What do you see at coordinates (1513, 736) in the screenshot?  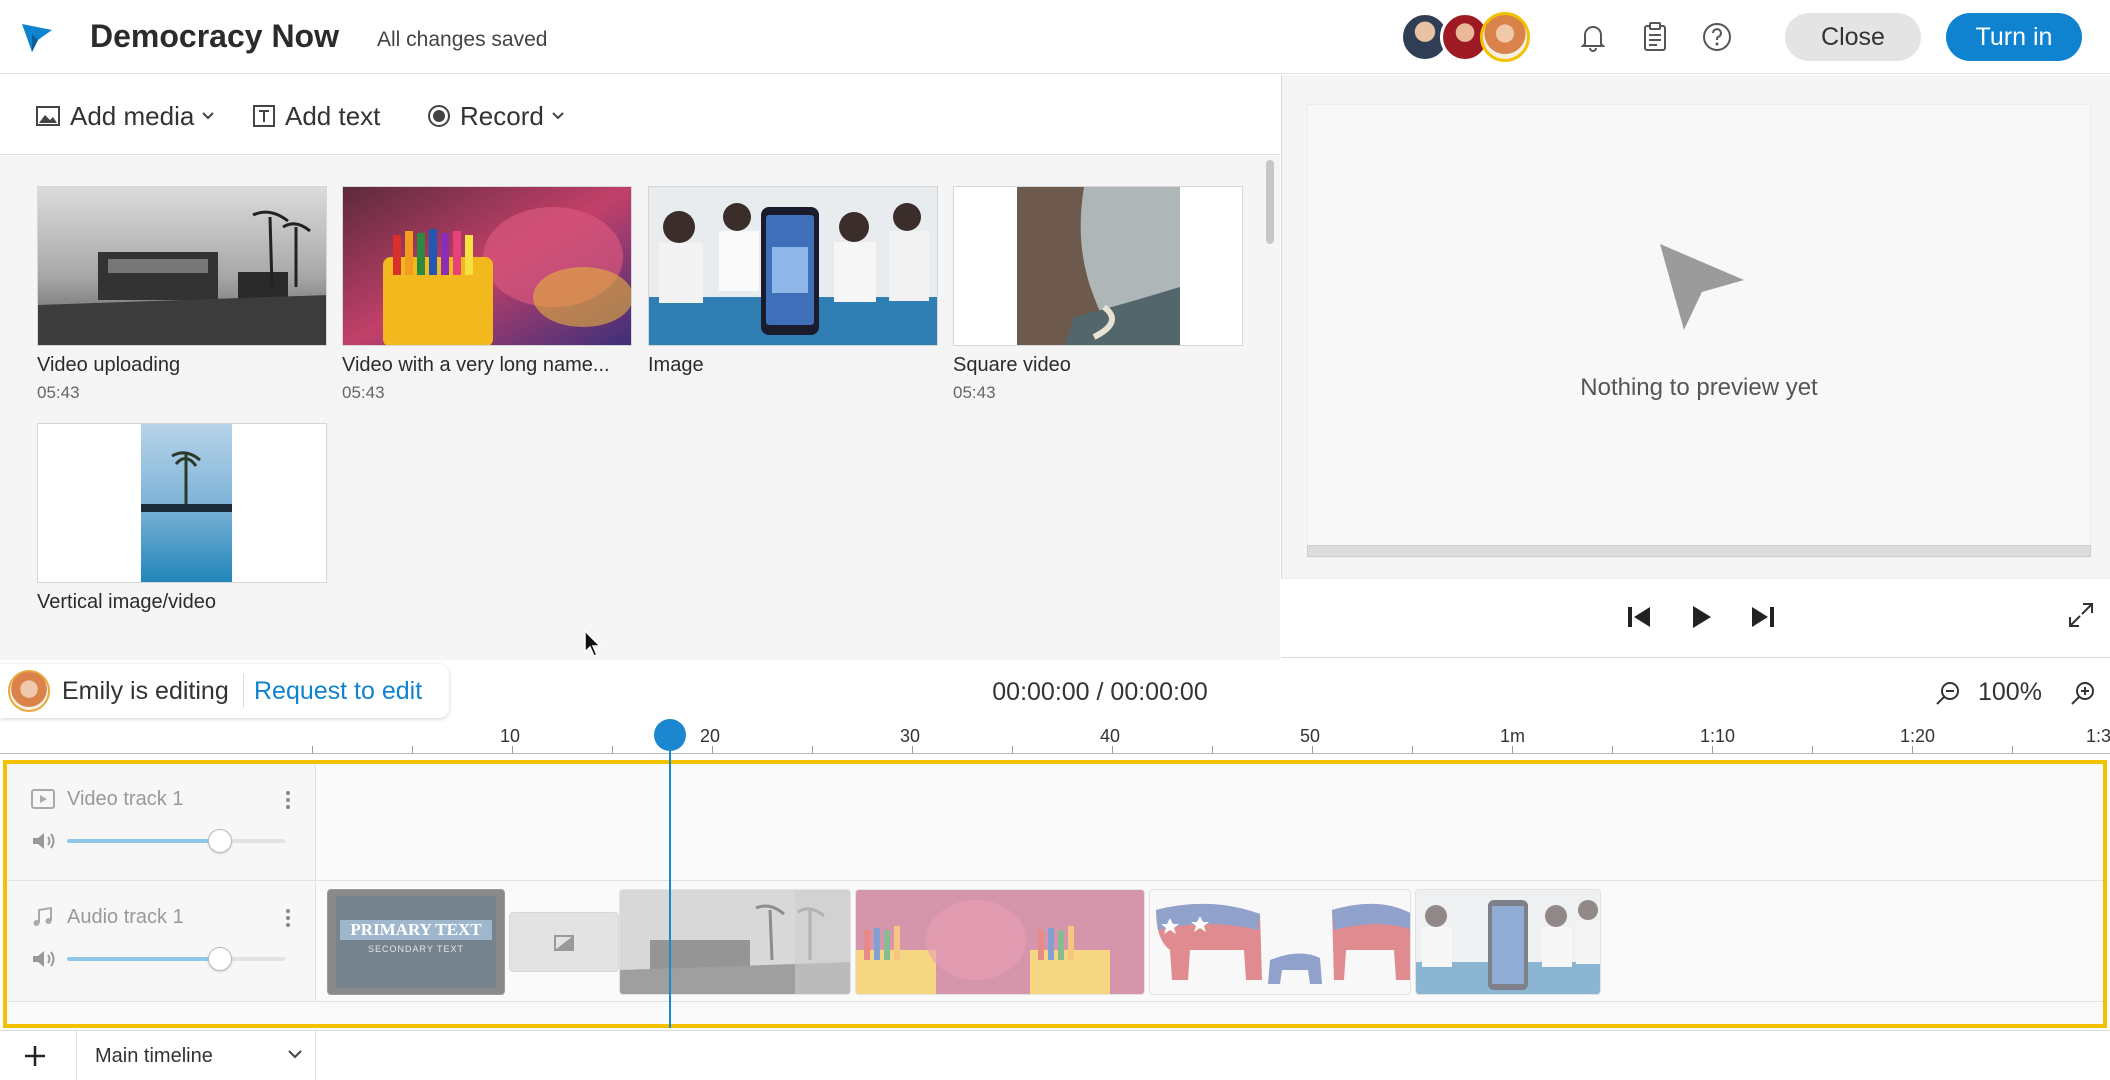 I see `ruler-label: 1m` at bounding box center [1513, 736].